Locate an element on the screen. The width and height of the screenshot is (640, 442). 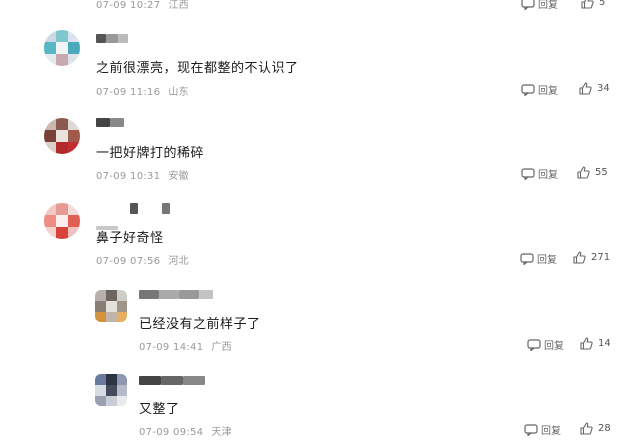
like-button: 271 is located at coordinates (591, 257).